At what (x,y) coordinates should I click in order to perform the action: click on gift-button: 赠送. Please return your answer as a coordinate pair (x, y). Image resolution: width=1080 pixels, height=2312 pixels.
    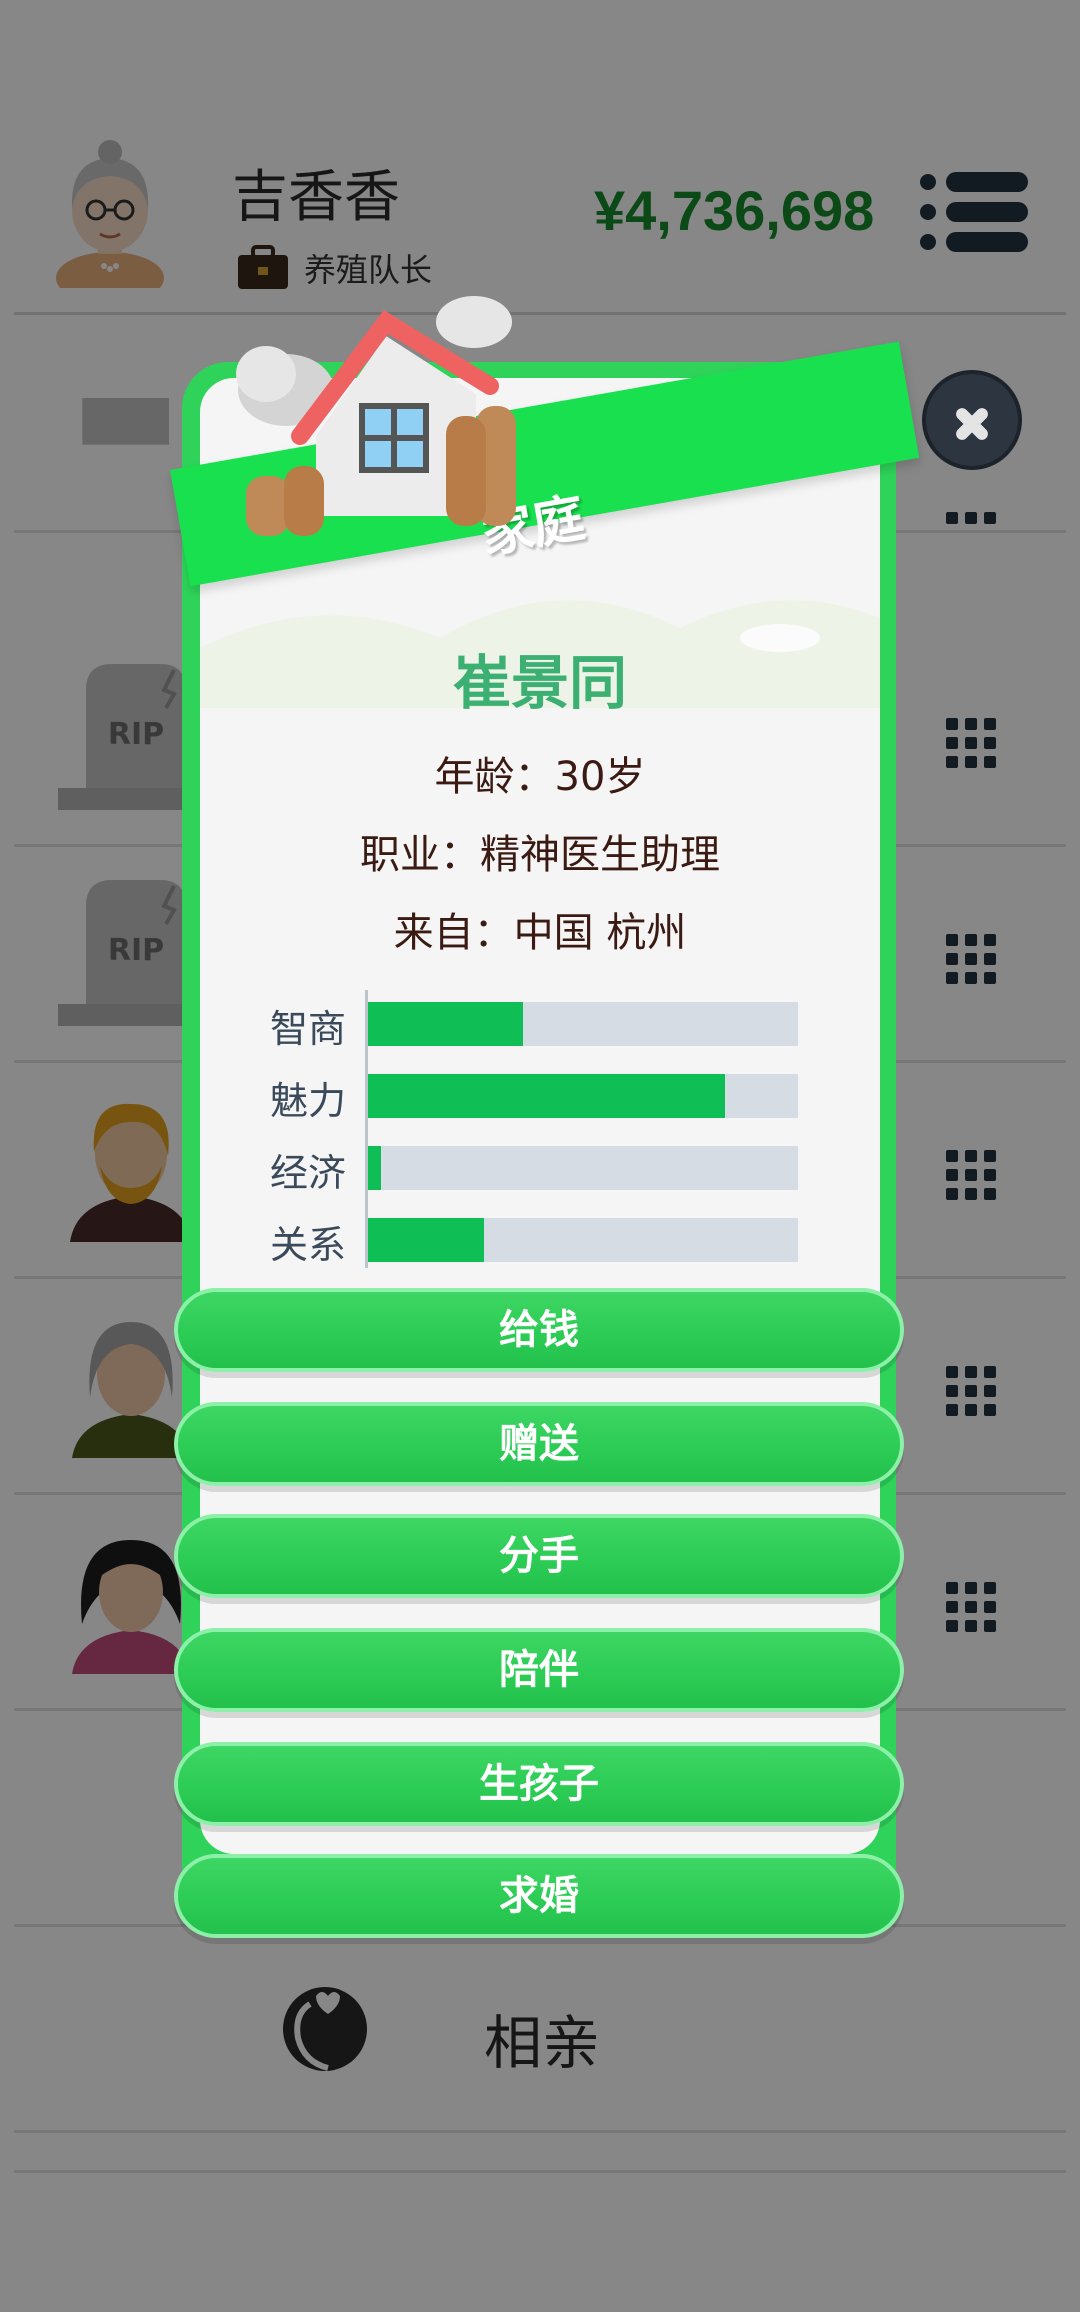
    Looking at the image, I should click on (539, 1444).